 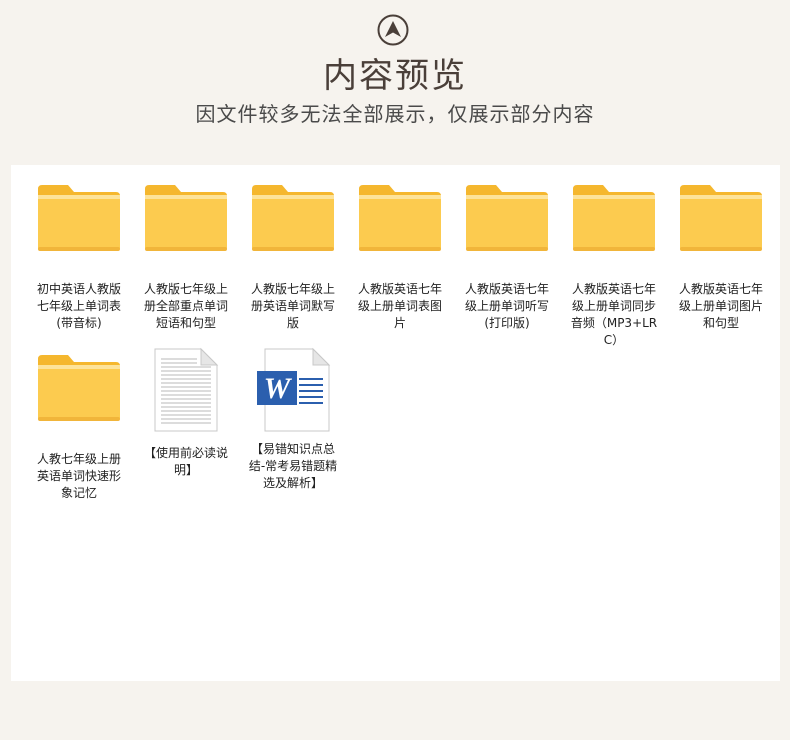 What do you see at coordinates (278, 388) in the screenshot?
I see `svg-text: W` at bounding box center [278, 388].